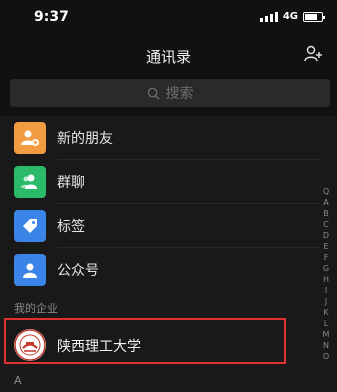 The height and width of the screenshot is (392, 337). I want to click on index-letter: K, so click(325, 312).